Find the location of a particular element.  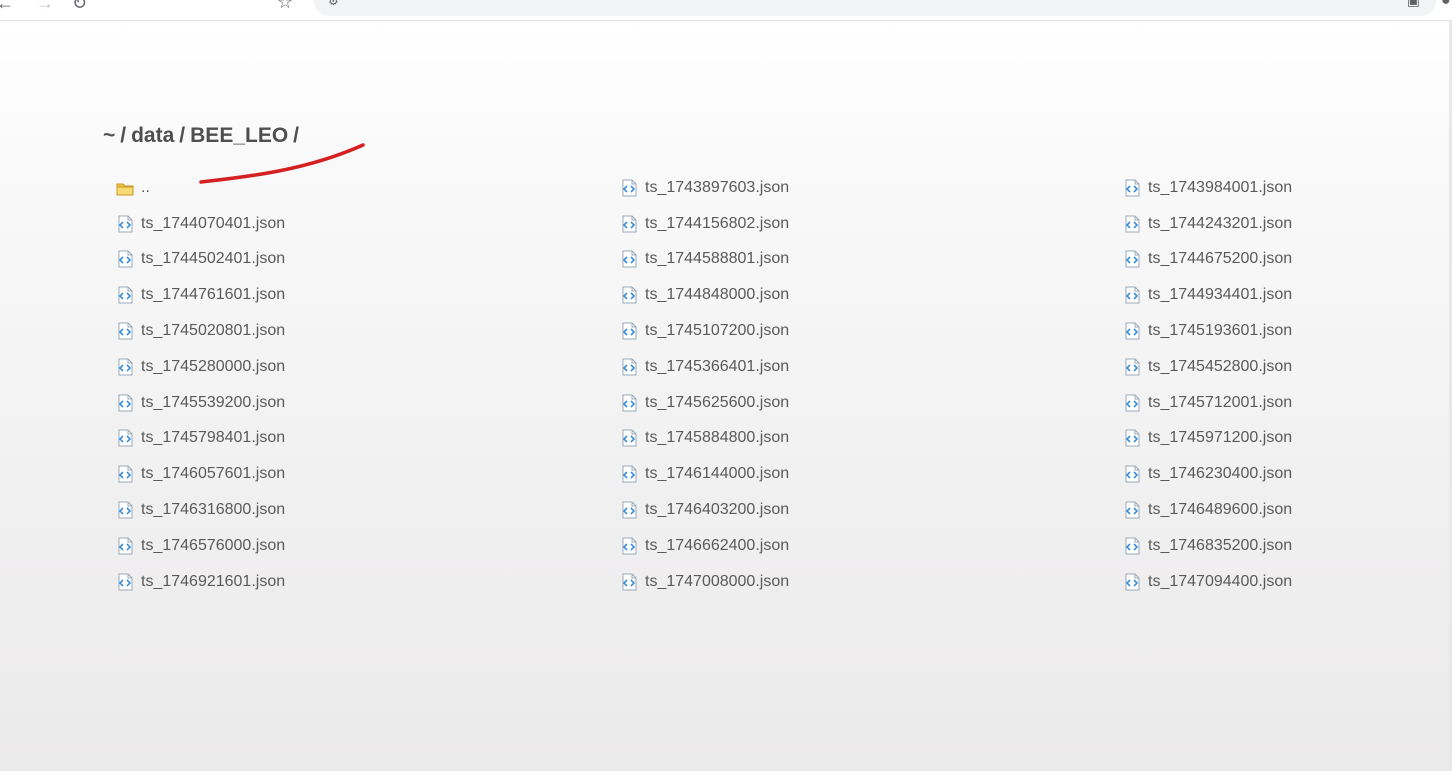

entry-label: ts_1744761601.json is located at coordinates (213, 295).